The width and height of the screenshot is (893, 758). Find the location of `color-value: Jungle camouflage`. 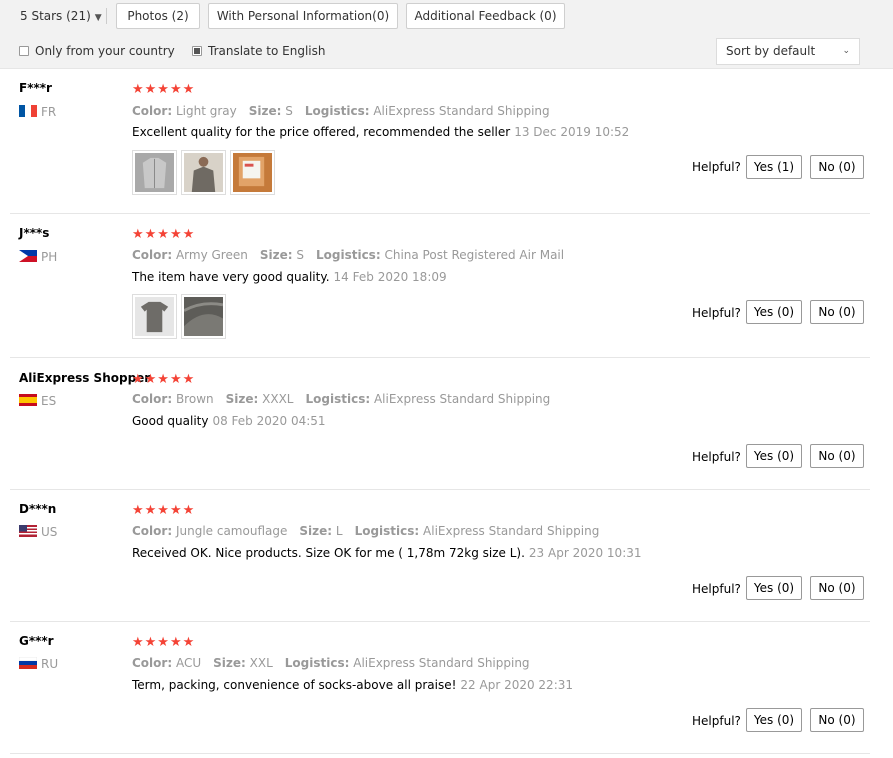

color-value: Jungle camouflage is located at coordinates (231, 531).